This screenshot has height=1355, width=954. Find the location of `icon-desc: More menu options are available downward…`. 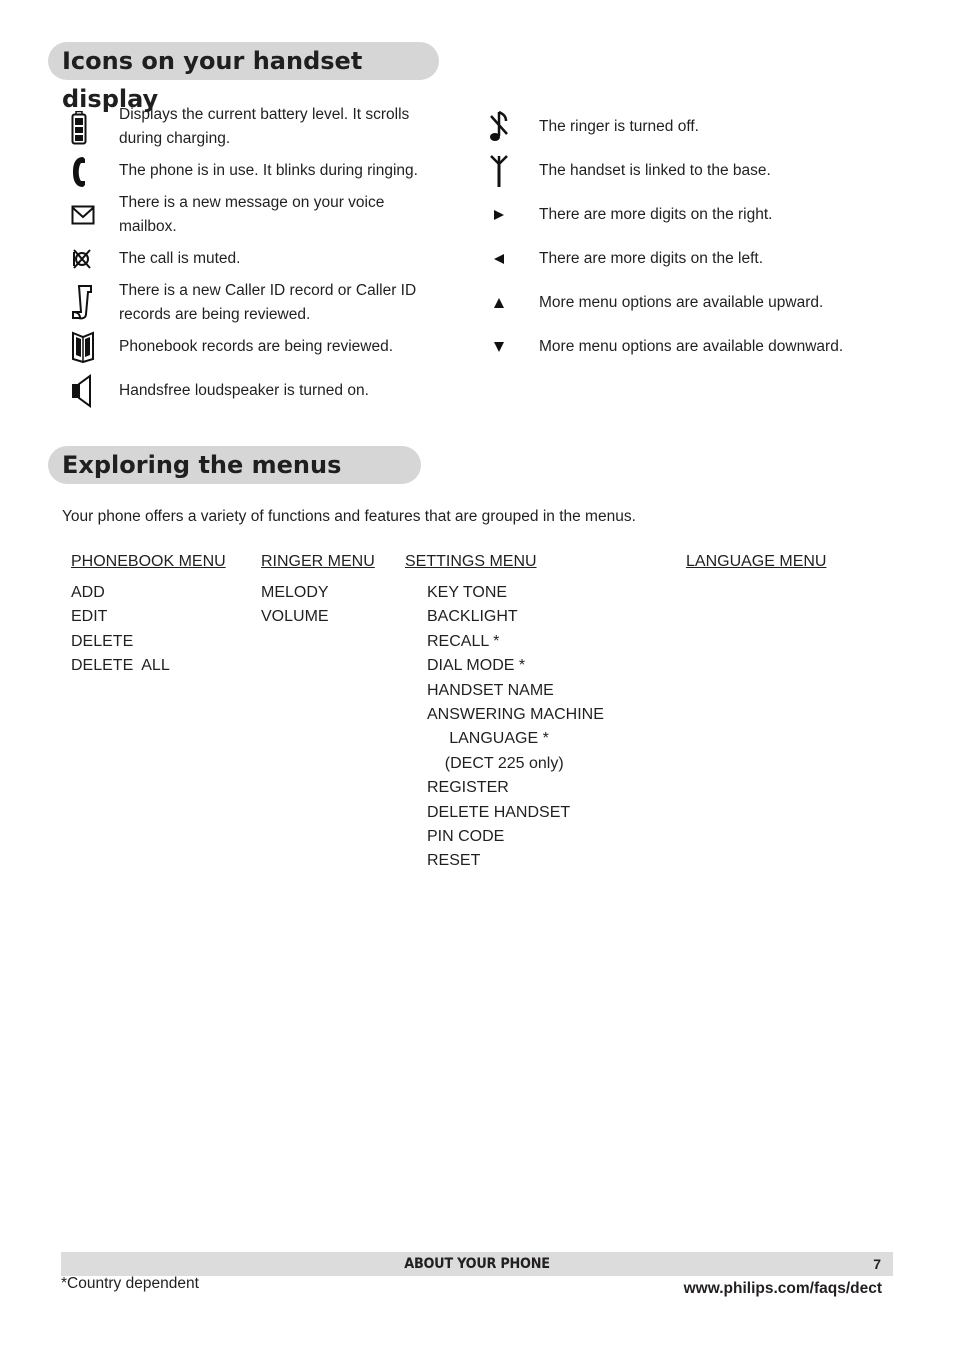

icon-desc: More menu options are available downward… is located at coordinates (691, 346).